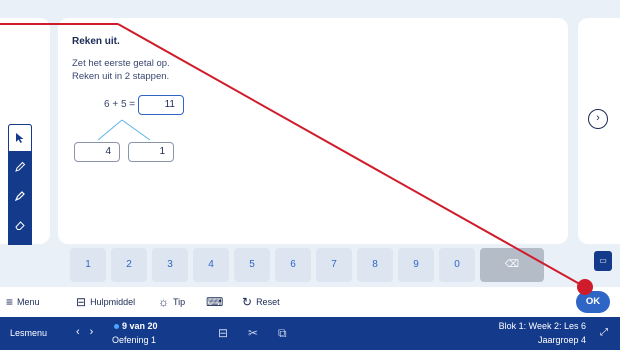 Image resolution: width=620 pixels, height=350 pixels. What do you see at coordinates (310, 302) in the screenshot?
I see `action-bar: ≡ Menu ⊟ Hulpmiddel ☼ Tip ⌨ ↻ Reset OK` at bounding box center [310, 302].